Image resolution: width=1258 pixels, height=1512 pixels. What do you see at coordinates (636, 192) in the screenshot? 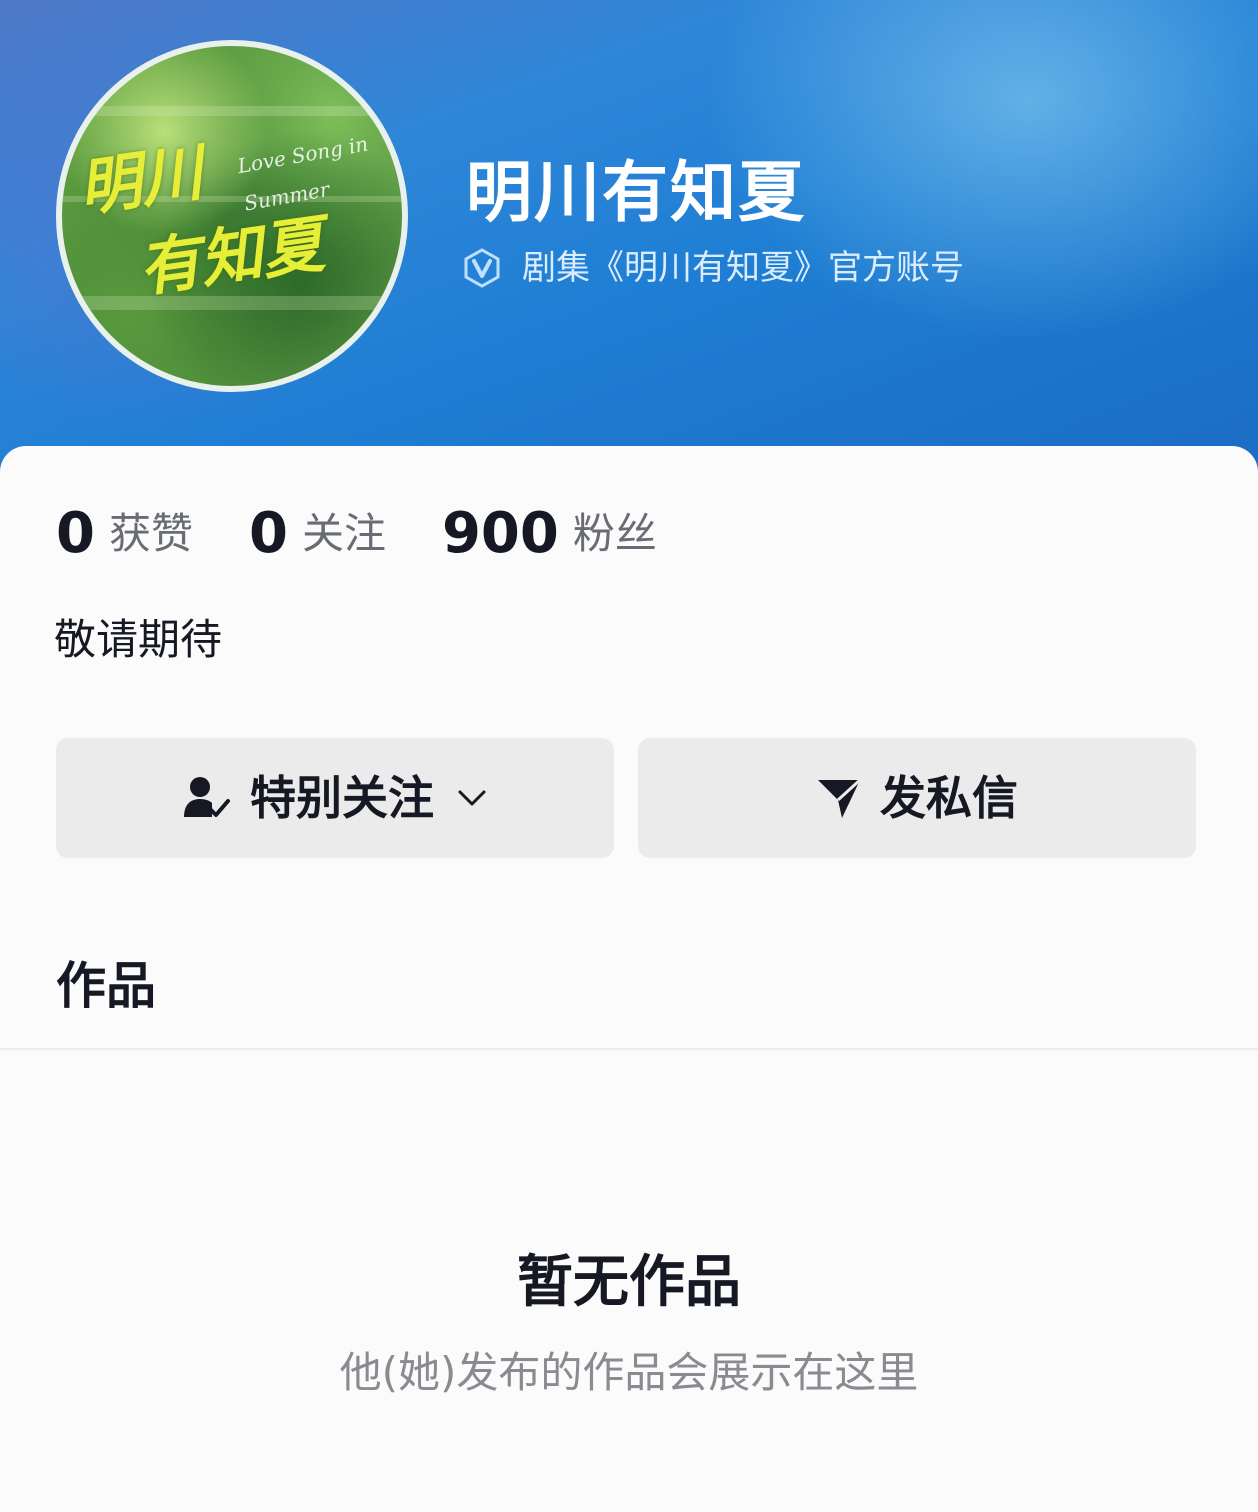
I see `profile-name: 明川有知夏` at bounding box center [636, 192].